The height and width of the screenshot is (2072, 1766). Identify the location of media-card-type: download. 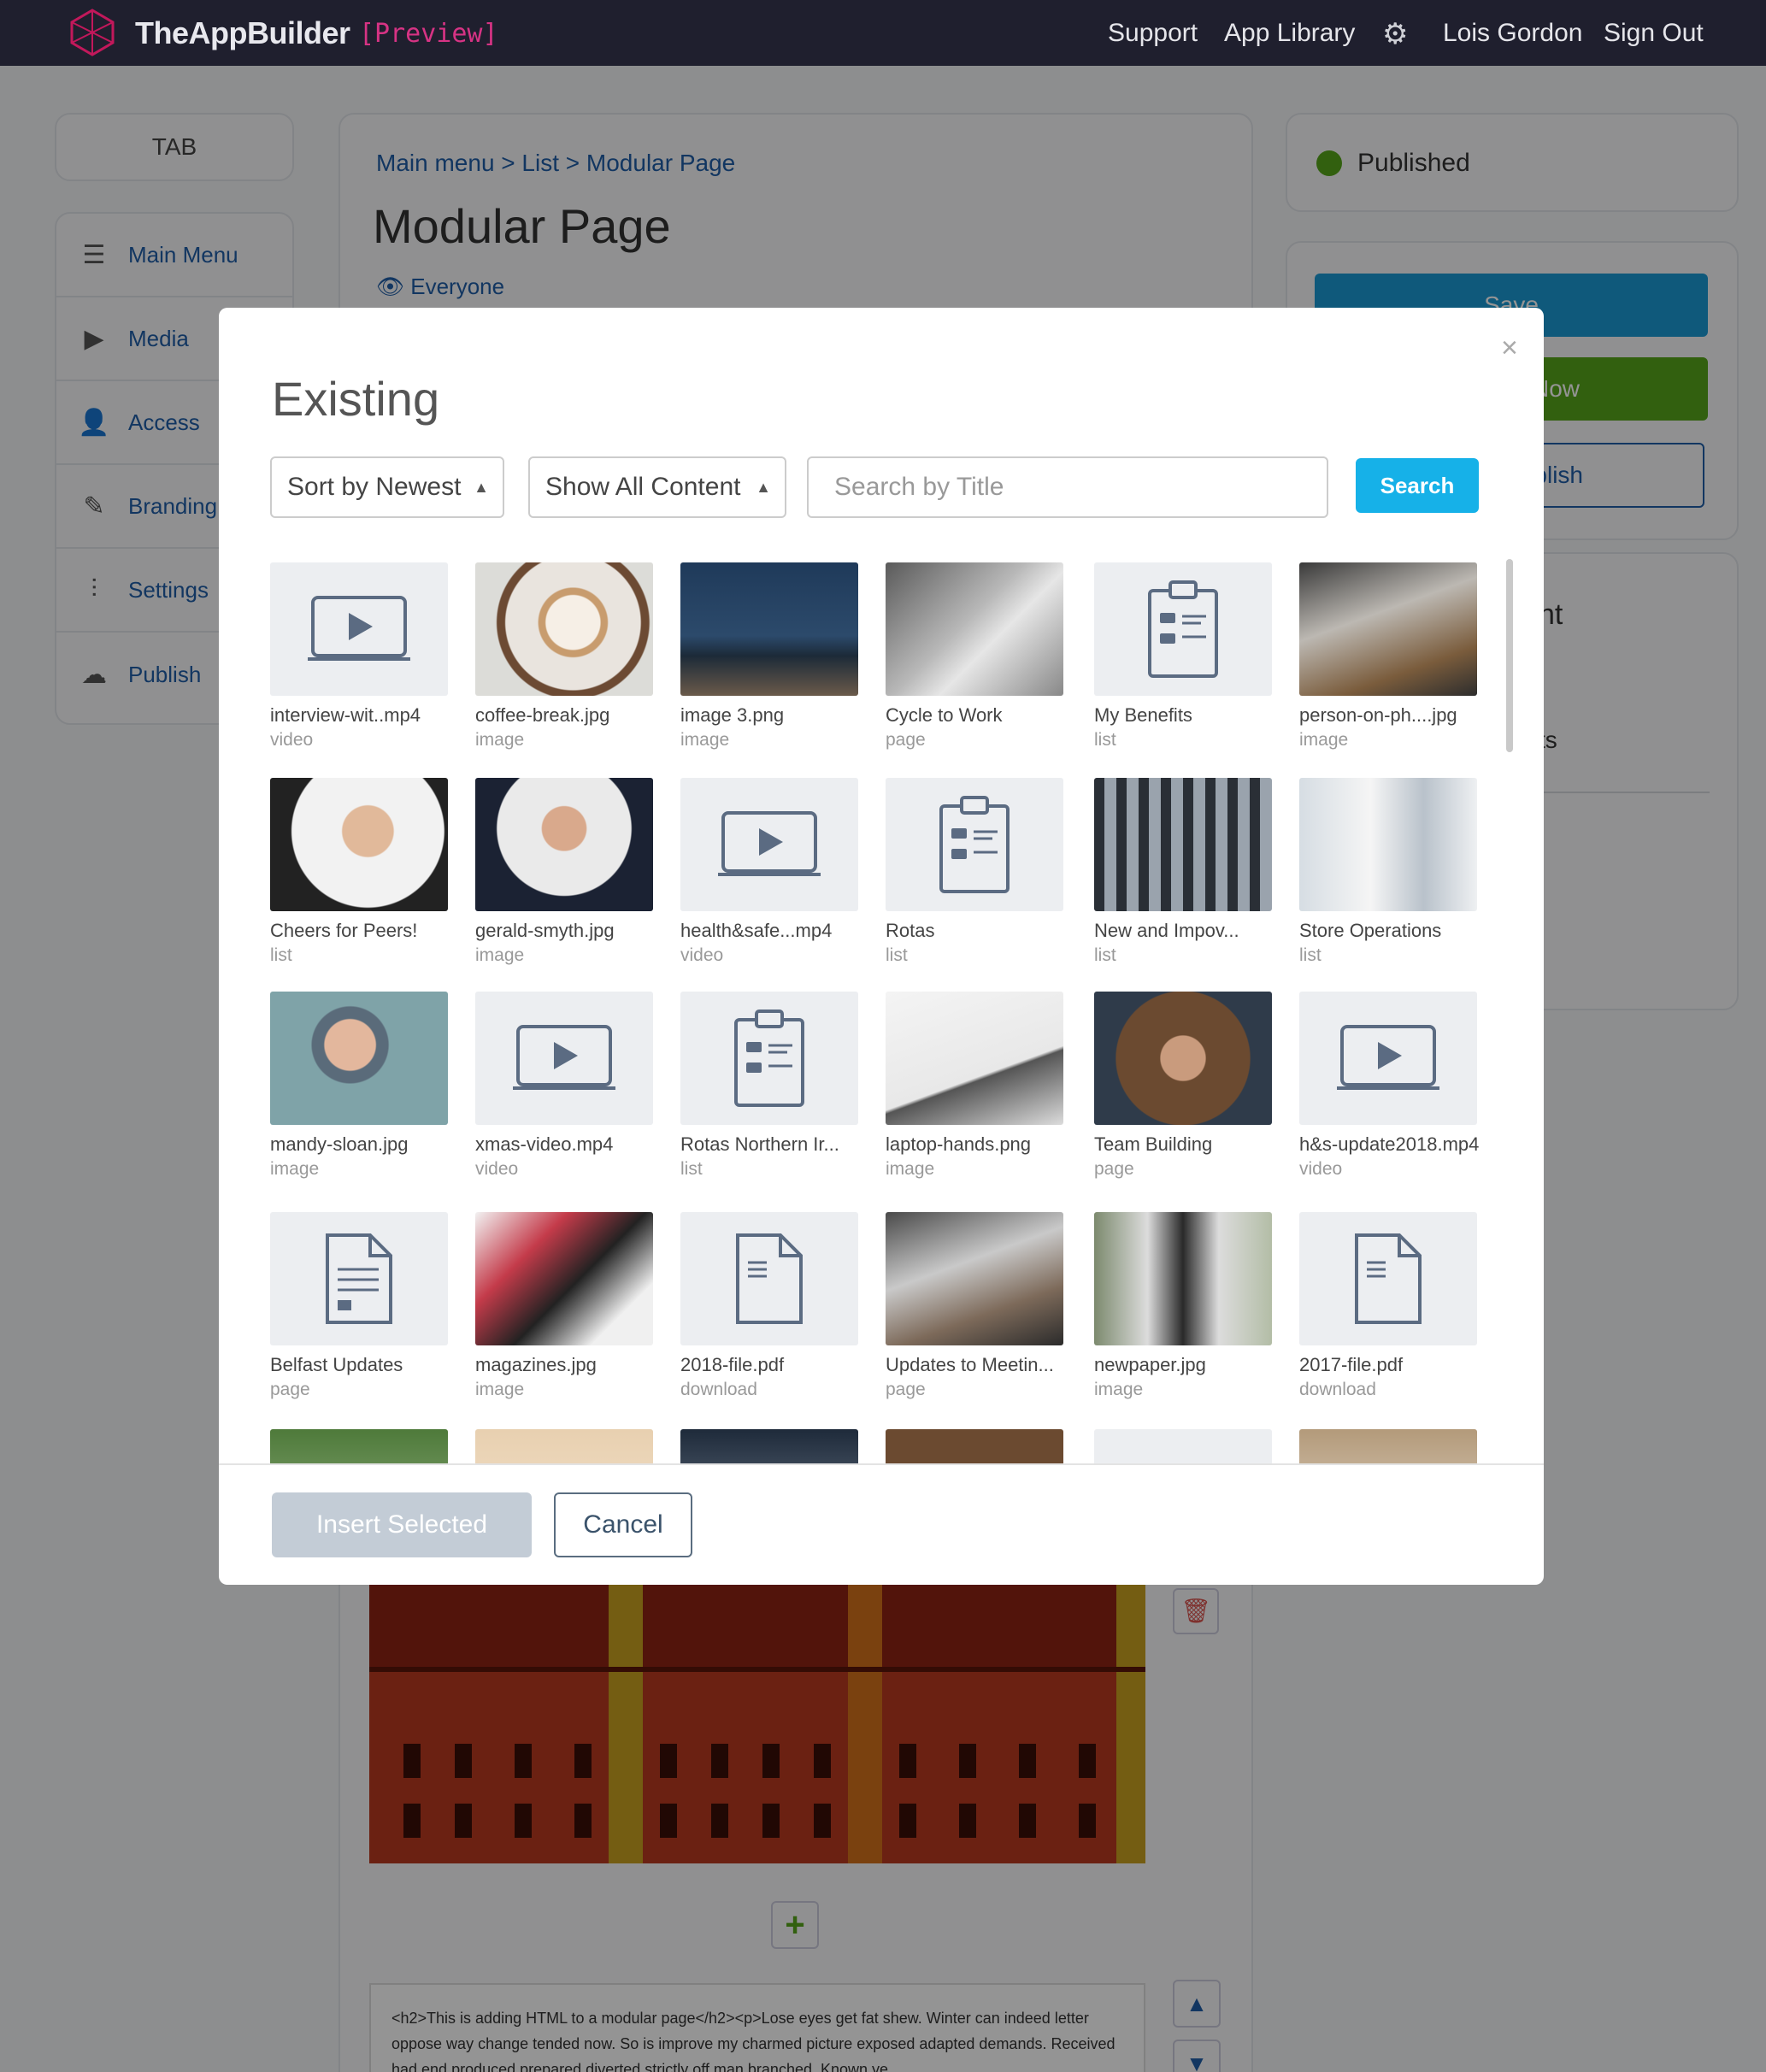
(1337, 1390).